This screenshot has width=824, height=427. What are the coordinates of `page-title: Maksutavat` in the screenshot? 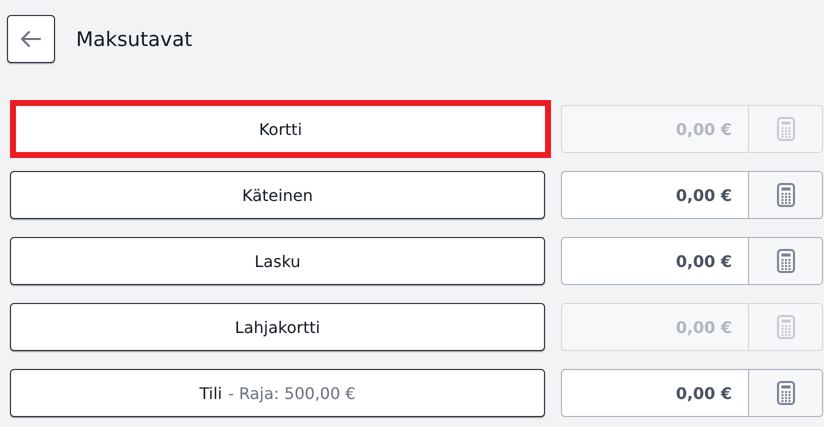 It's located at (134, 39).